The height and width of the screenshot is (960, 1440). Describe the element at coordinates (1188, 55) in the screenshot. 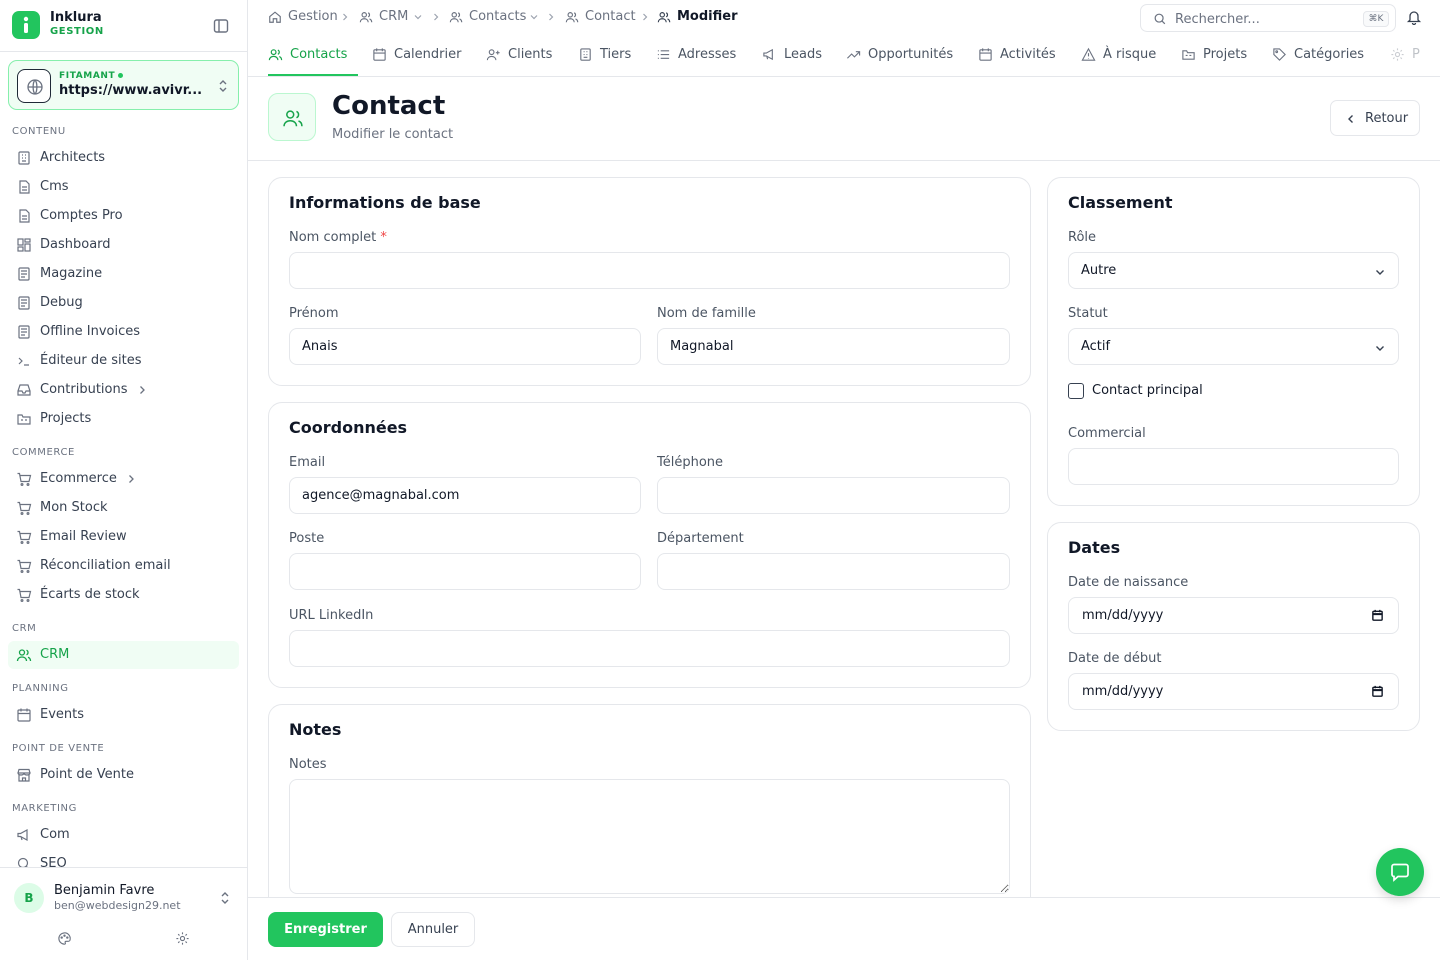

I see `folder-icon` at that location.